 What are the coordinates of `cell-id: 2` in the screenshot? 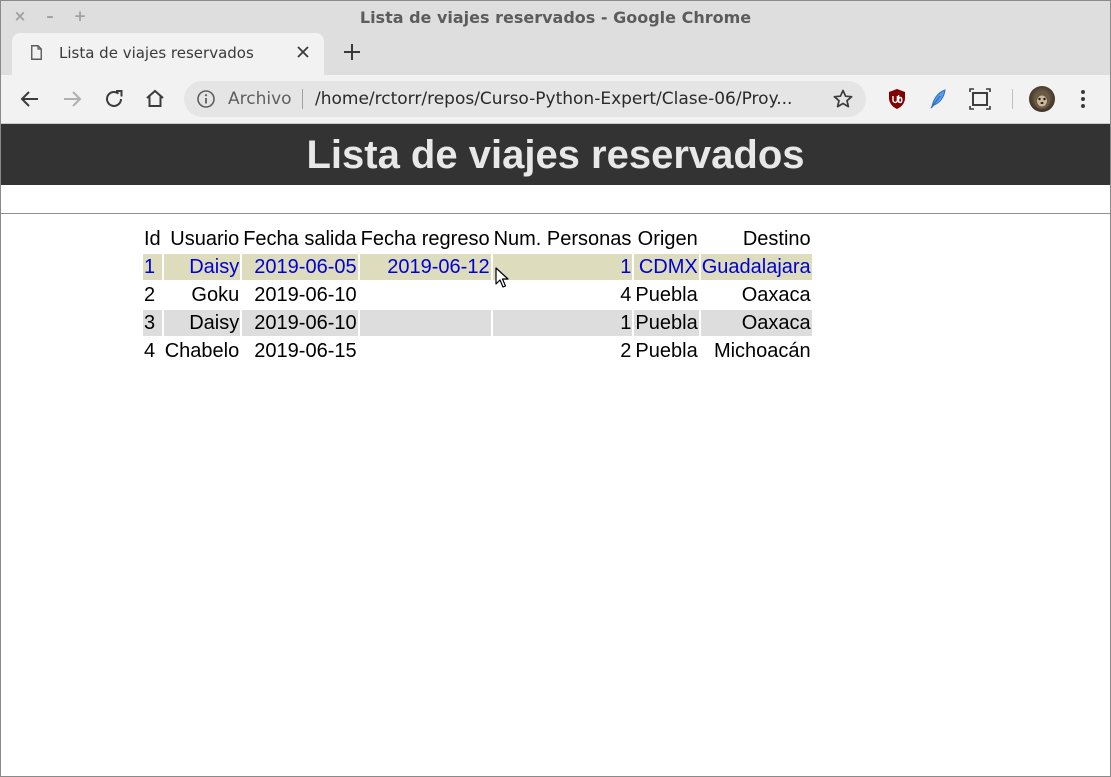 It's located at (150, 294).